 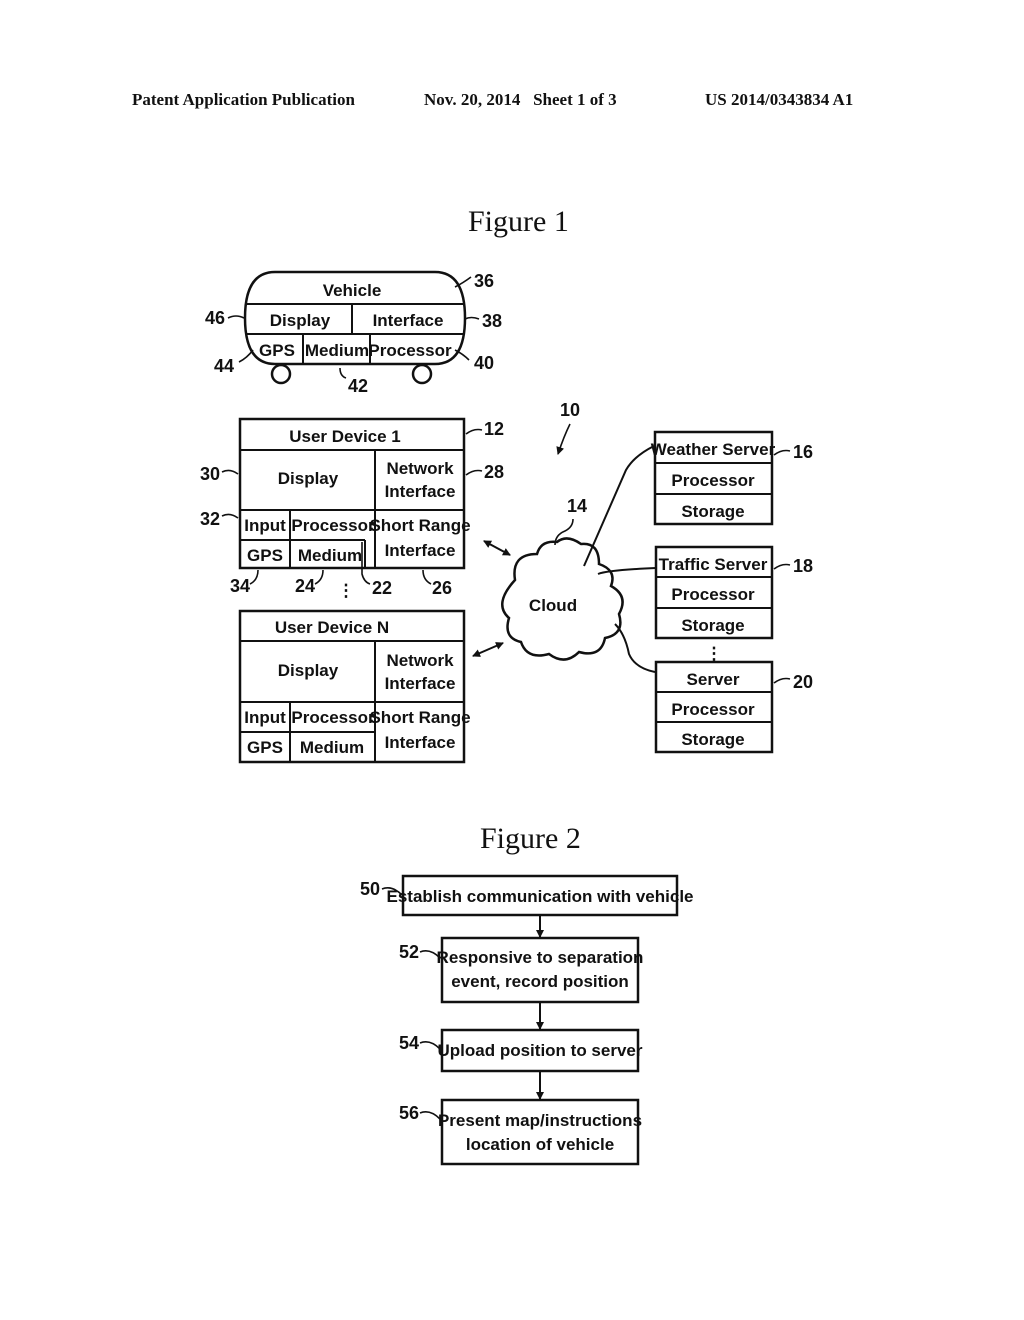 I want to click on vehicle-processor: Processor, so click(x=410, y=350).